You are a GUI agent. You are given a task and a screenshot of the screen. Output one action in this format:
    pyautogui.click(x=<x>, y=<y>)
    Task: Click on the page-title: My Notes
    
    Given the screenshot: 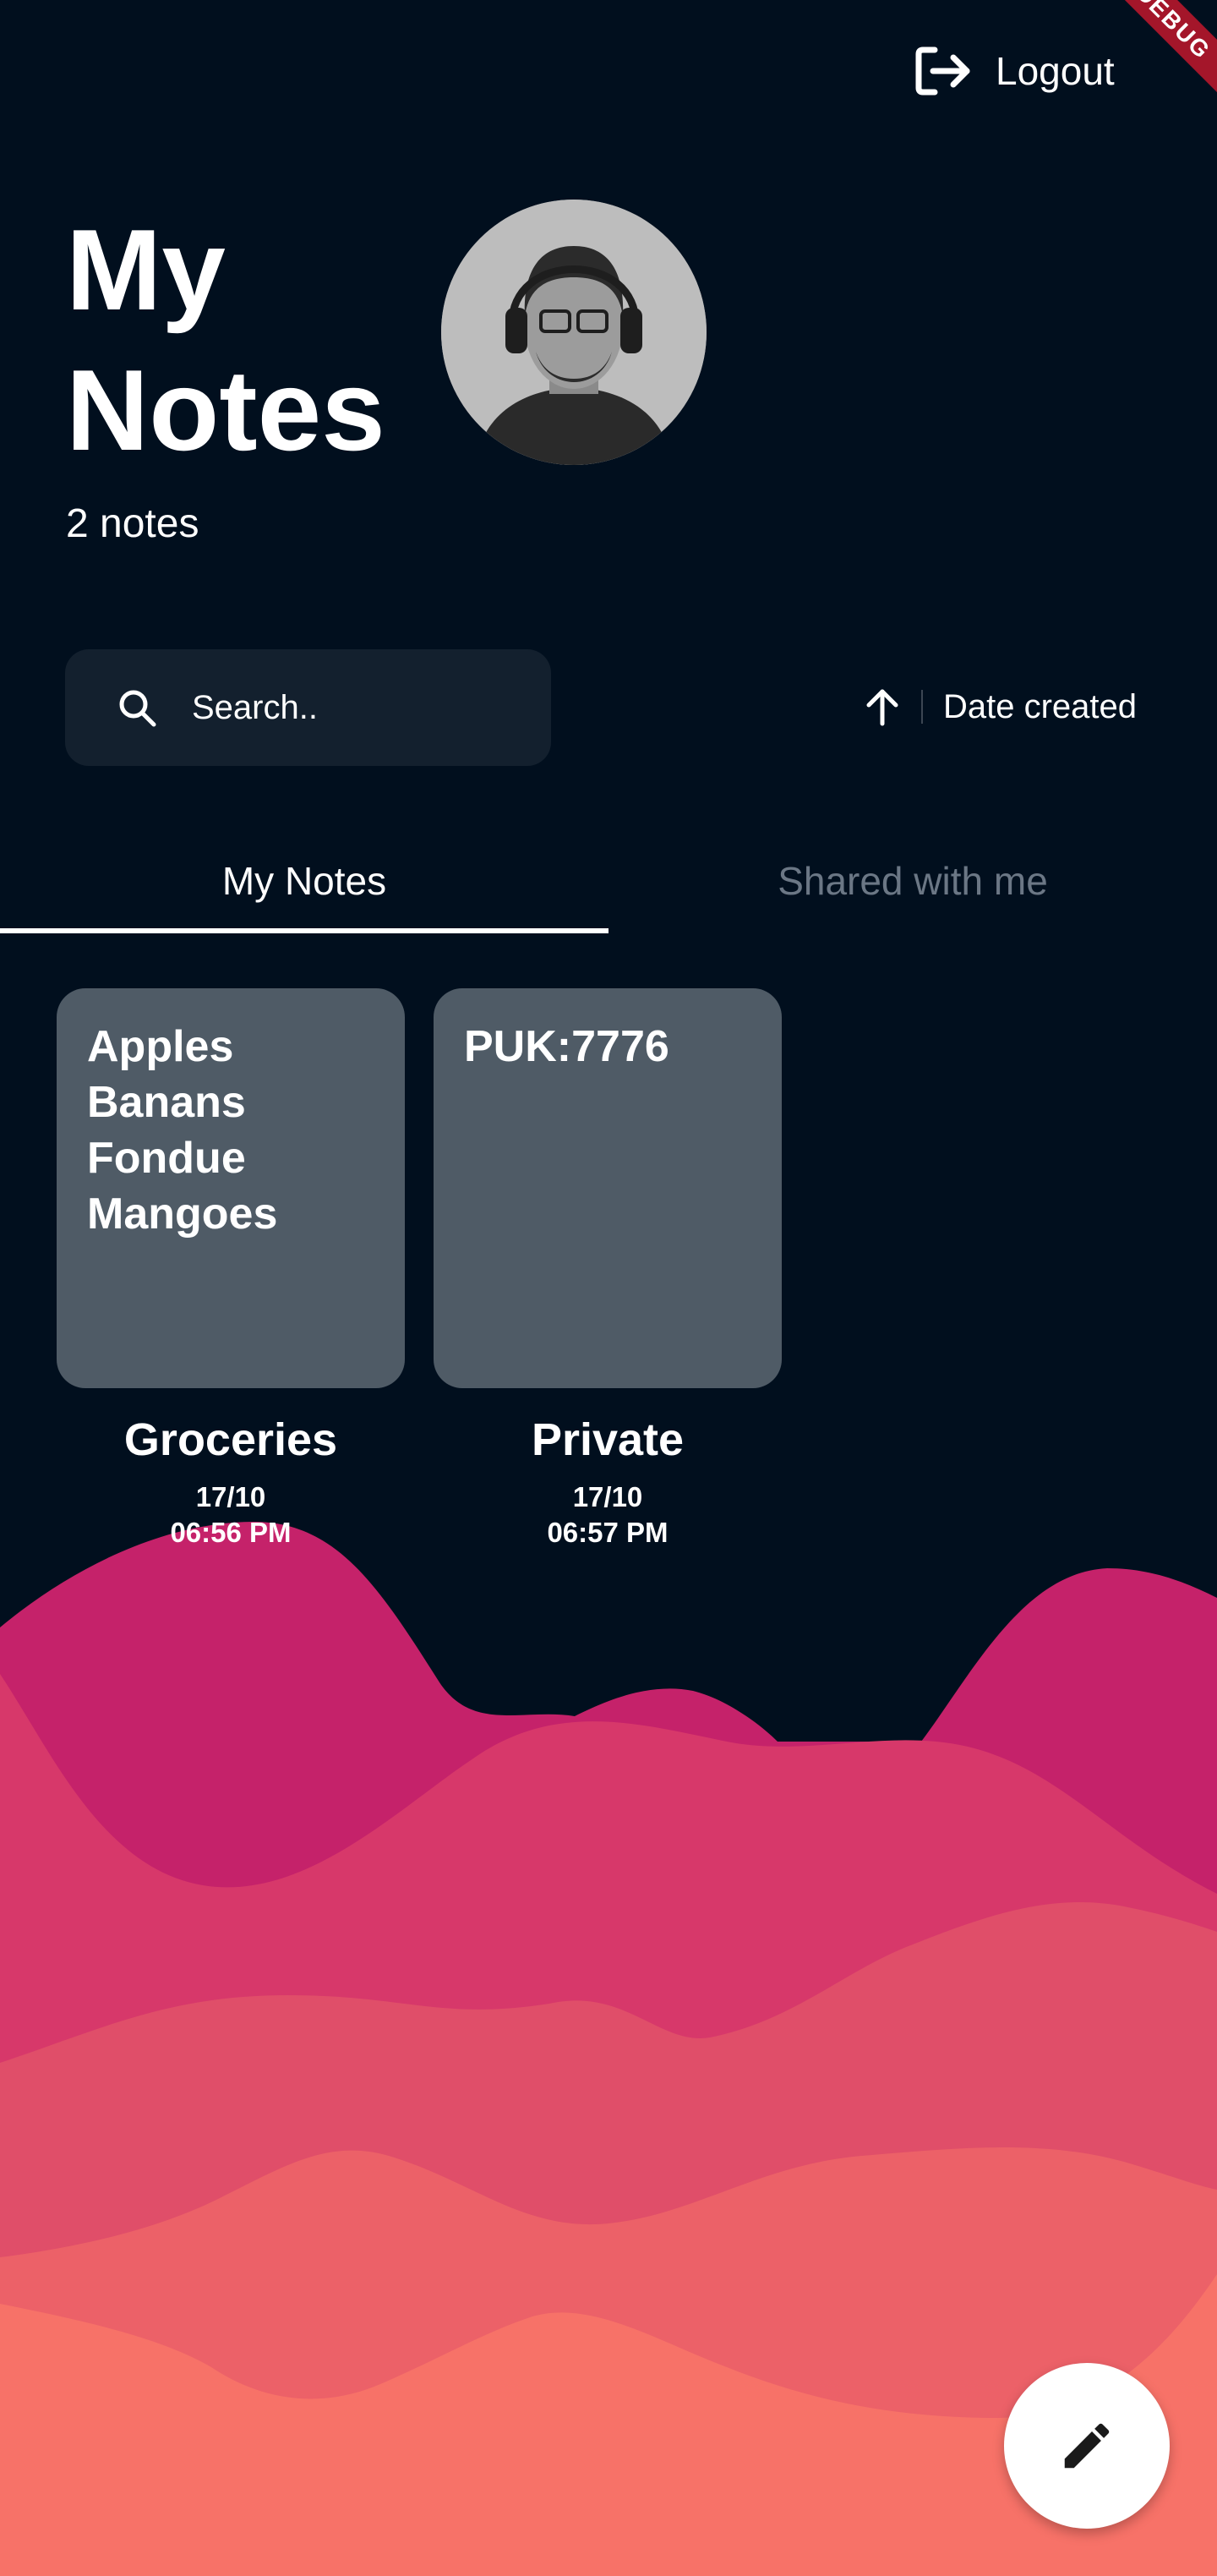 What is the action you would take?
    pyautogui.click(x=225, y=339)
    